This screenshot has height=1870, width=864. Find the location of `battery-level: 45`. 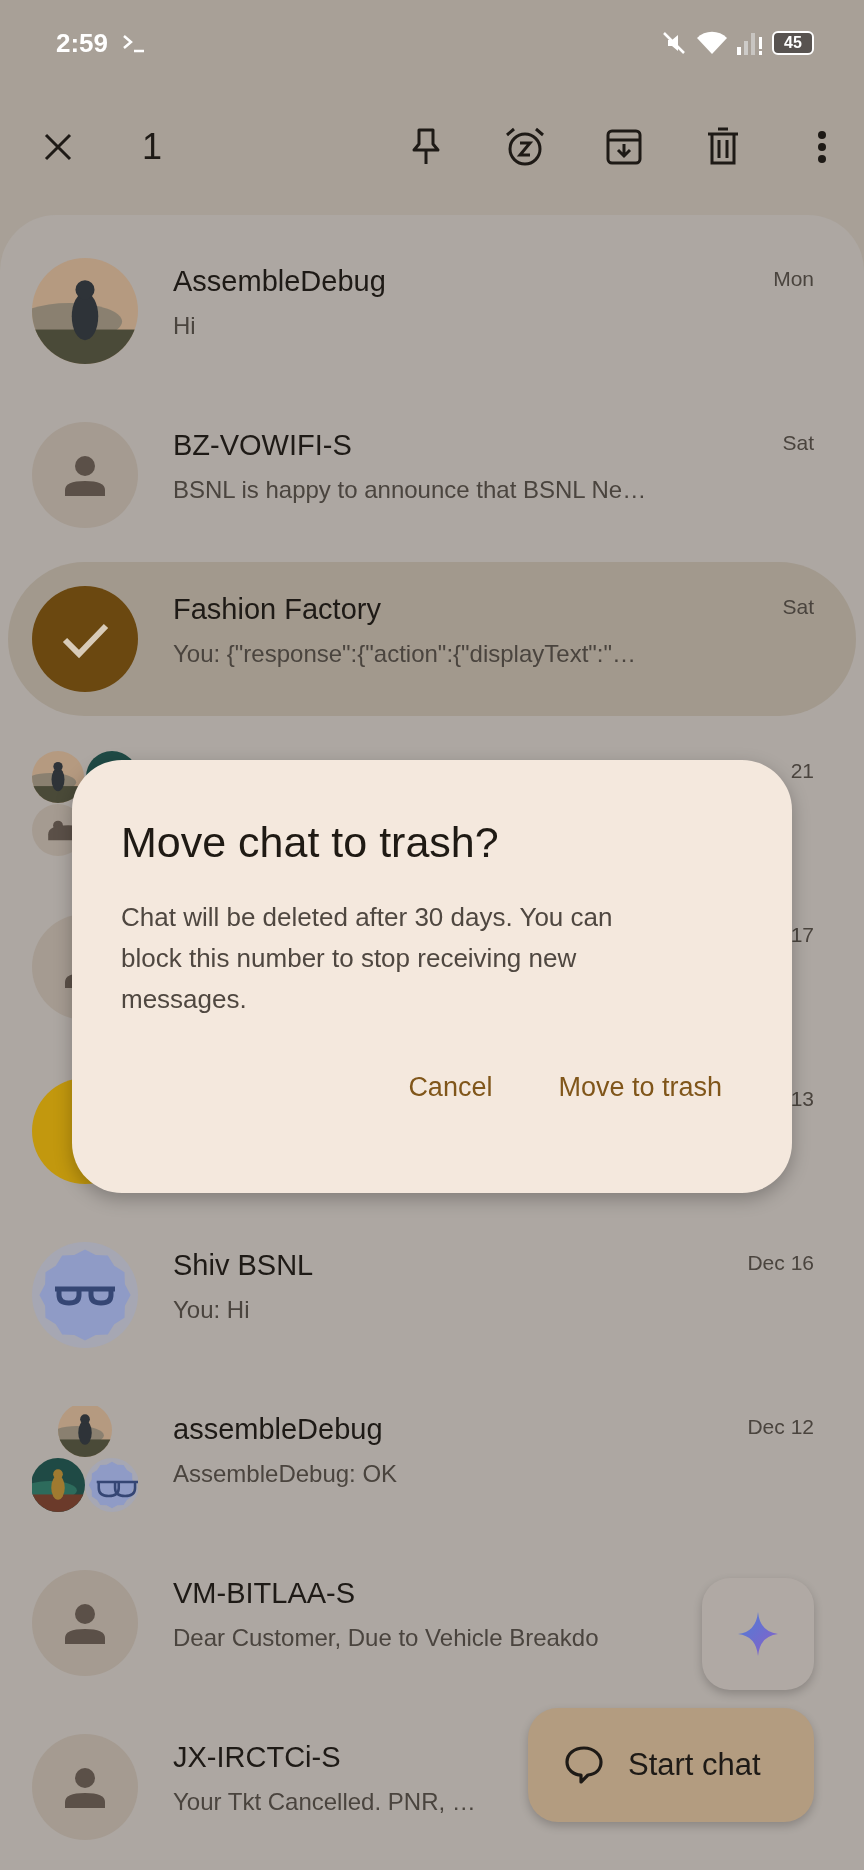

battery-level: 45 is located at coordinates (793, 43).